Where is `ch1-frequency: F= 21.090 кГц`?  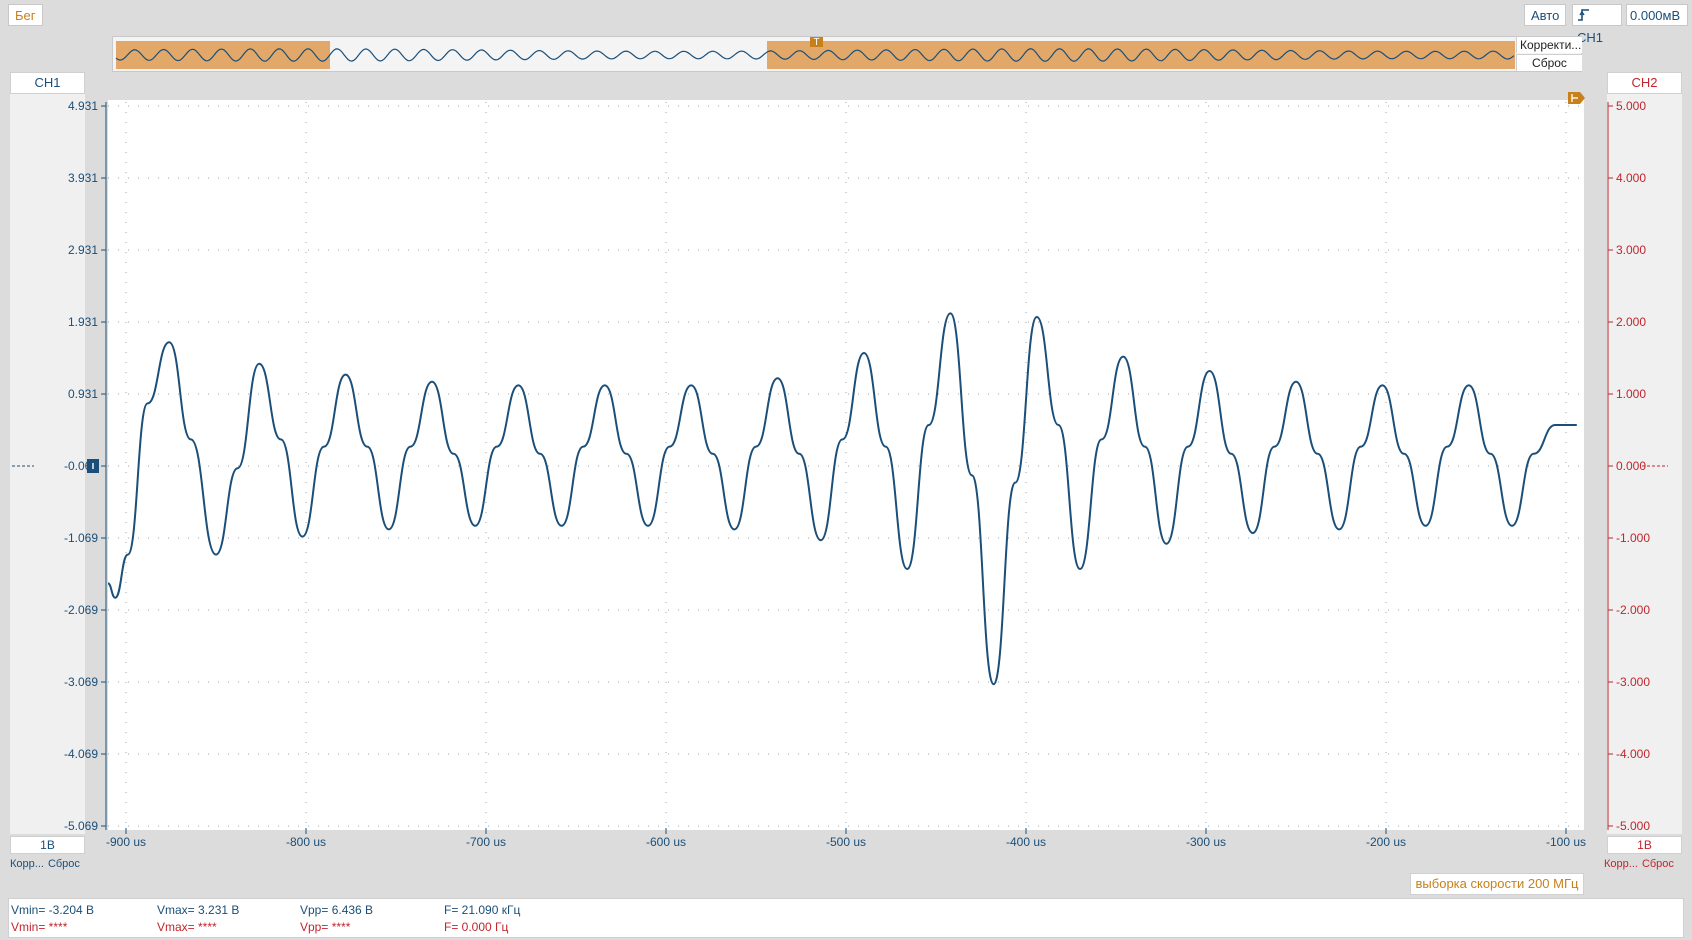 ch1-frequency: F= 21.090 кГц is located at coordinates (482, 910).